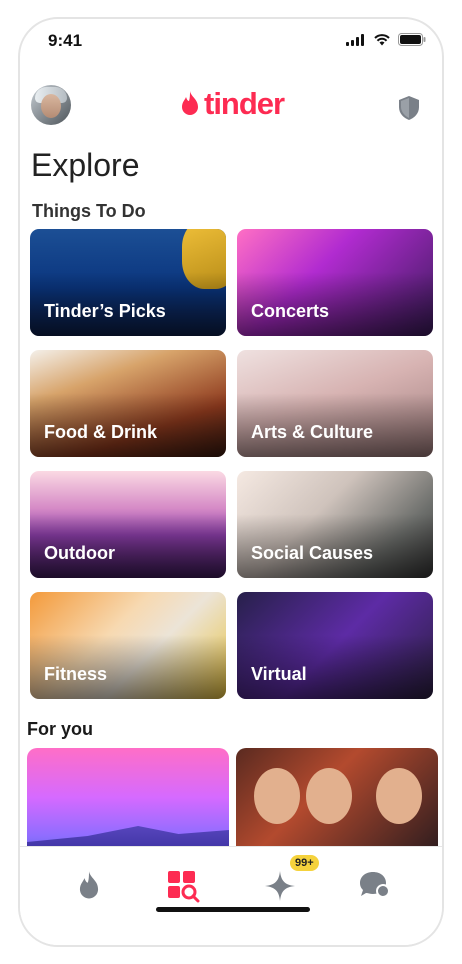 Image resolution: width=462 pixels, height=964 pixels. Describe the element at coordinates (100, 432) in the screenshot. I see `tile-label: Food & Drink` at that location.